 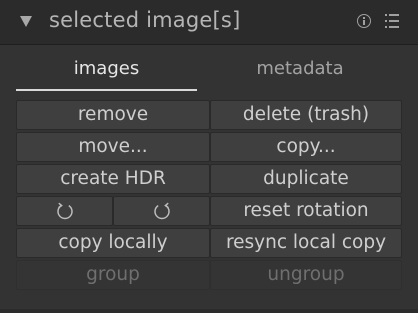 I want to click on panel-bottom-edge, so click(x=209, y=311).